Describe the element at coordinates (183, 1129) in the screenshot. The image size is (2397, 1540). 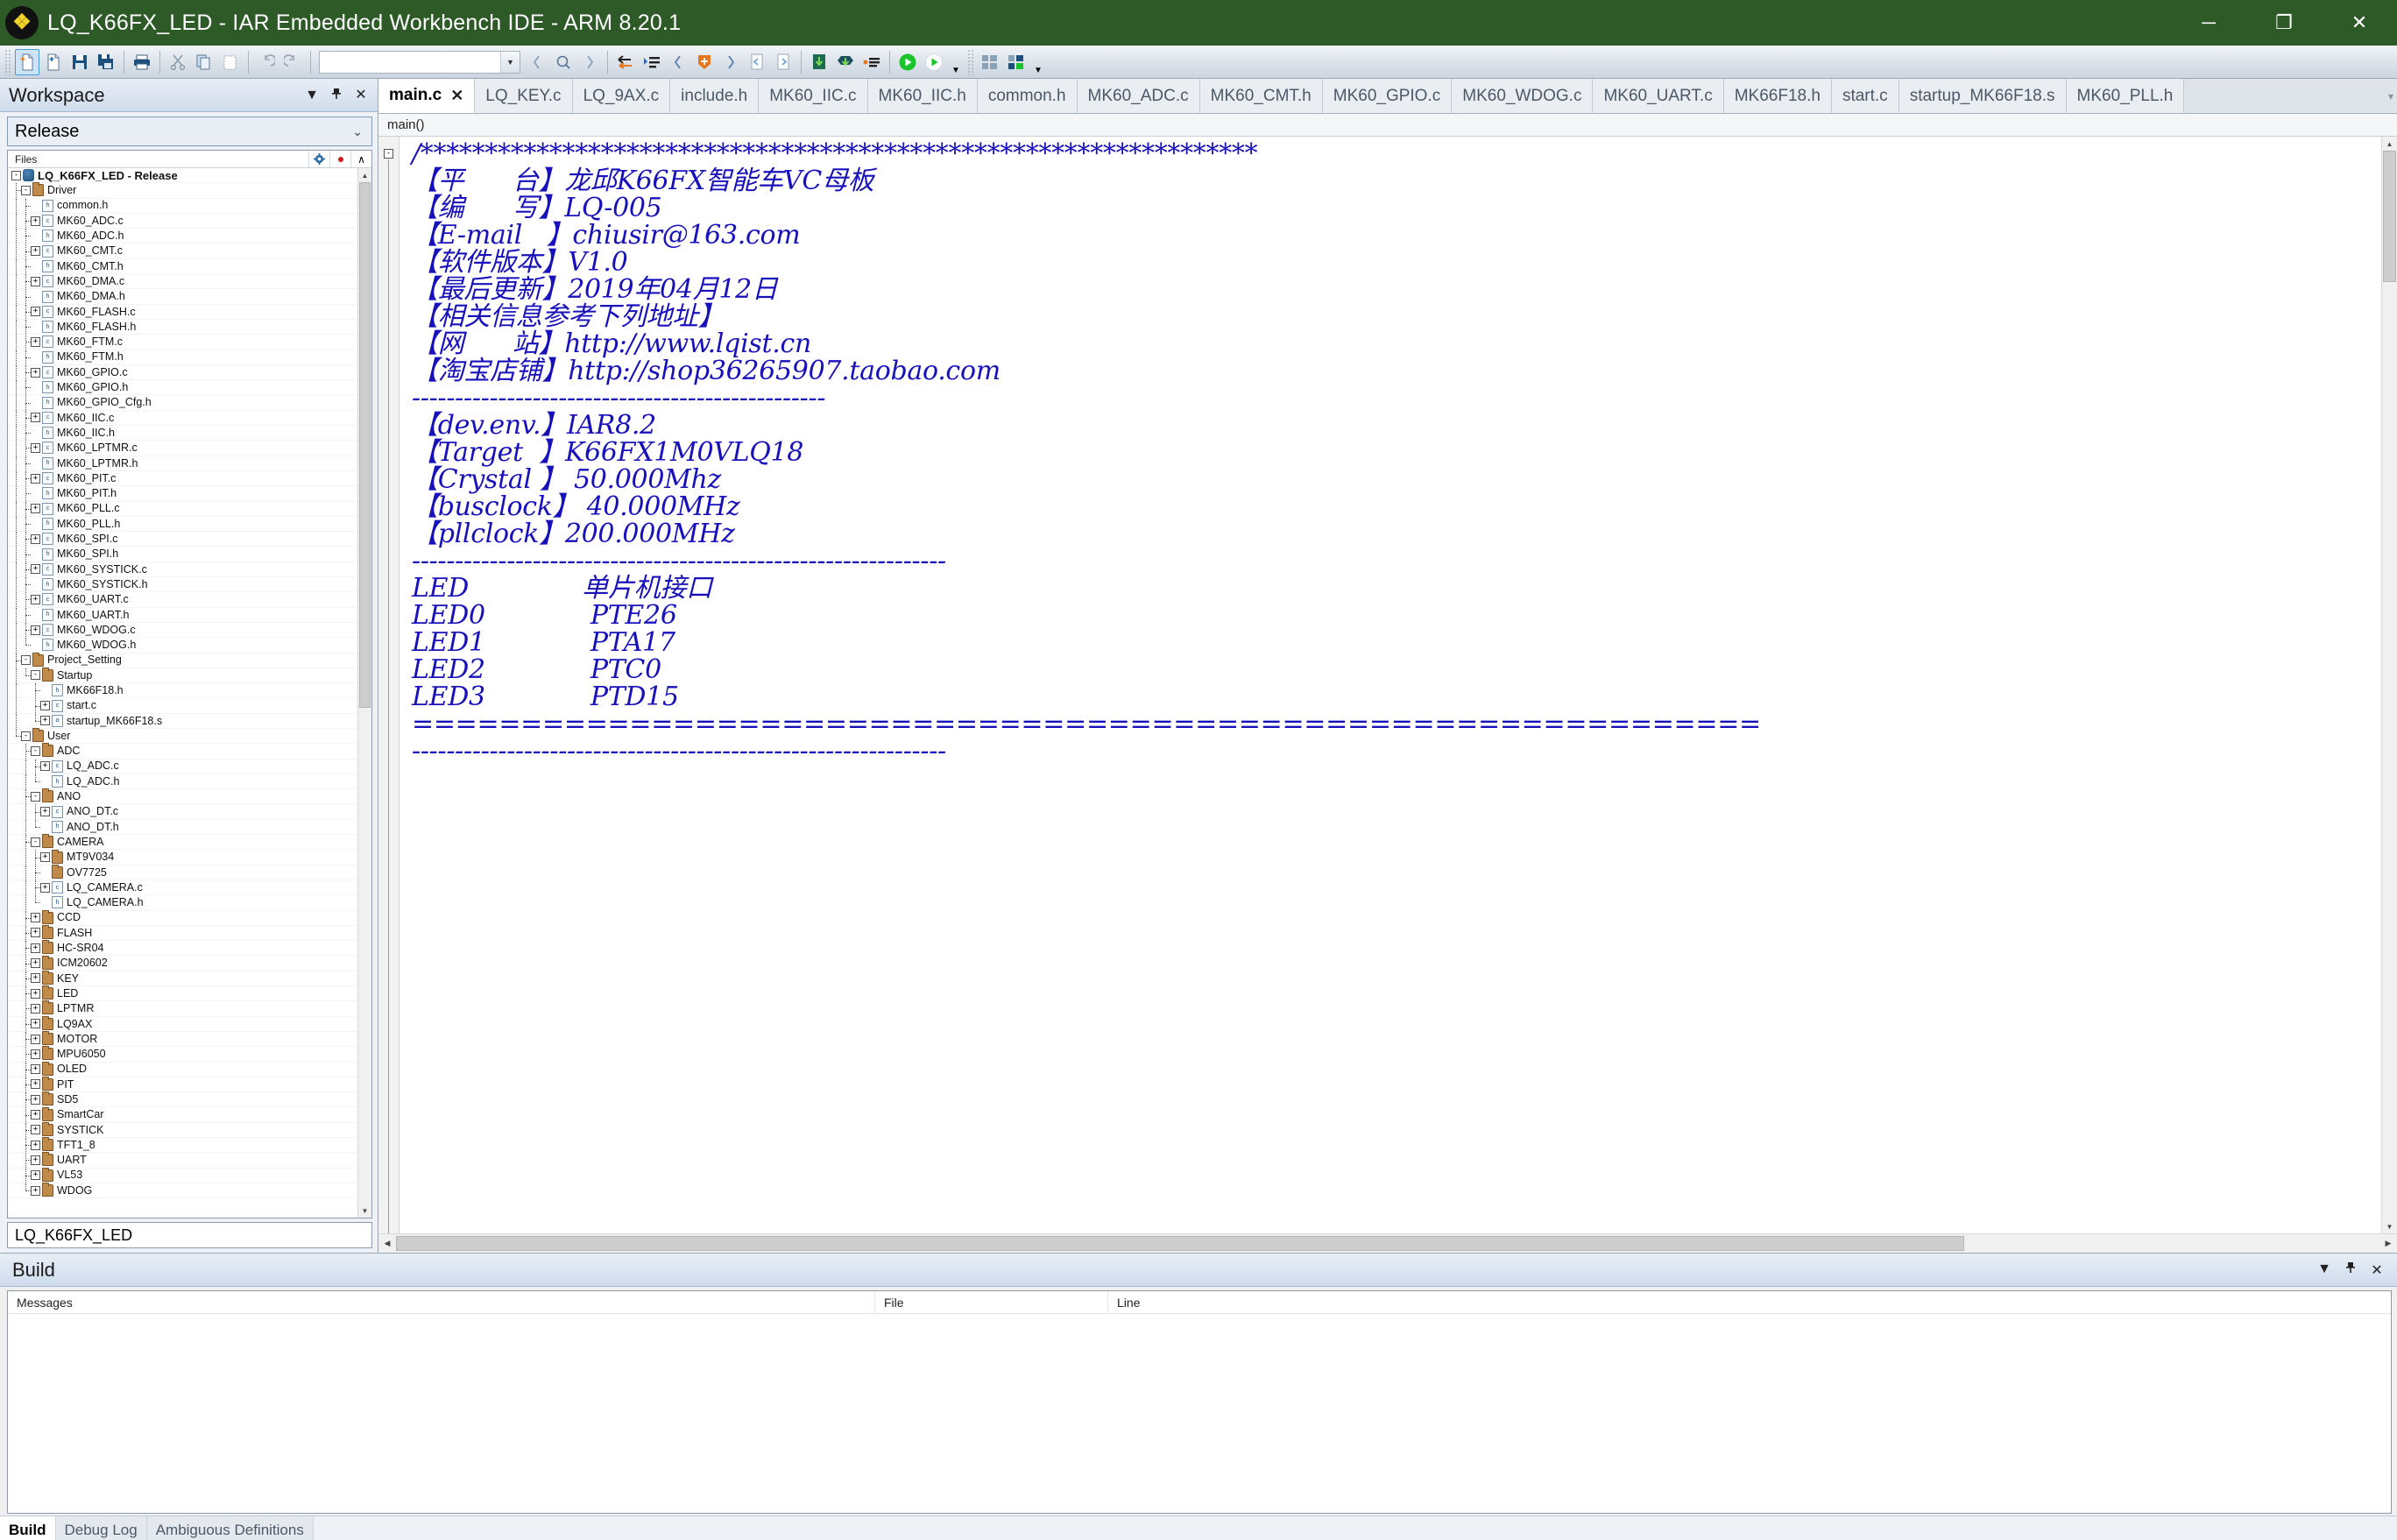
I see `tree-item-systick: + SYSTICK` at that location.